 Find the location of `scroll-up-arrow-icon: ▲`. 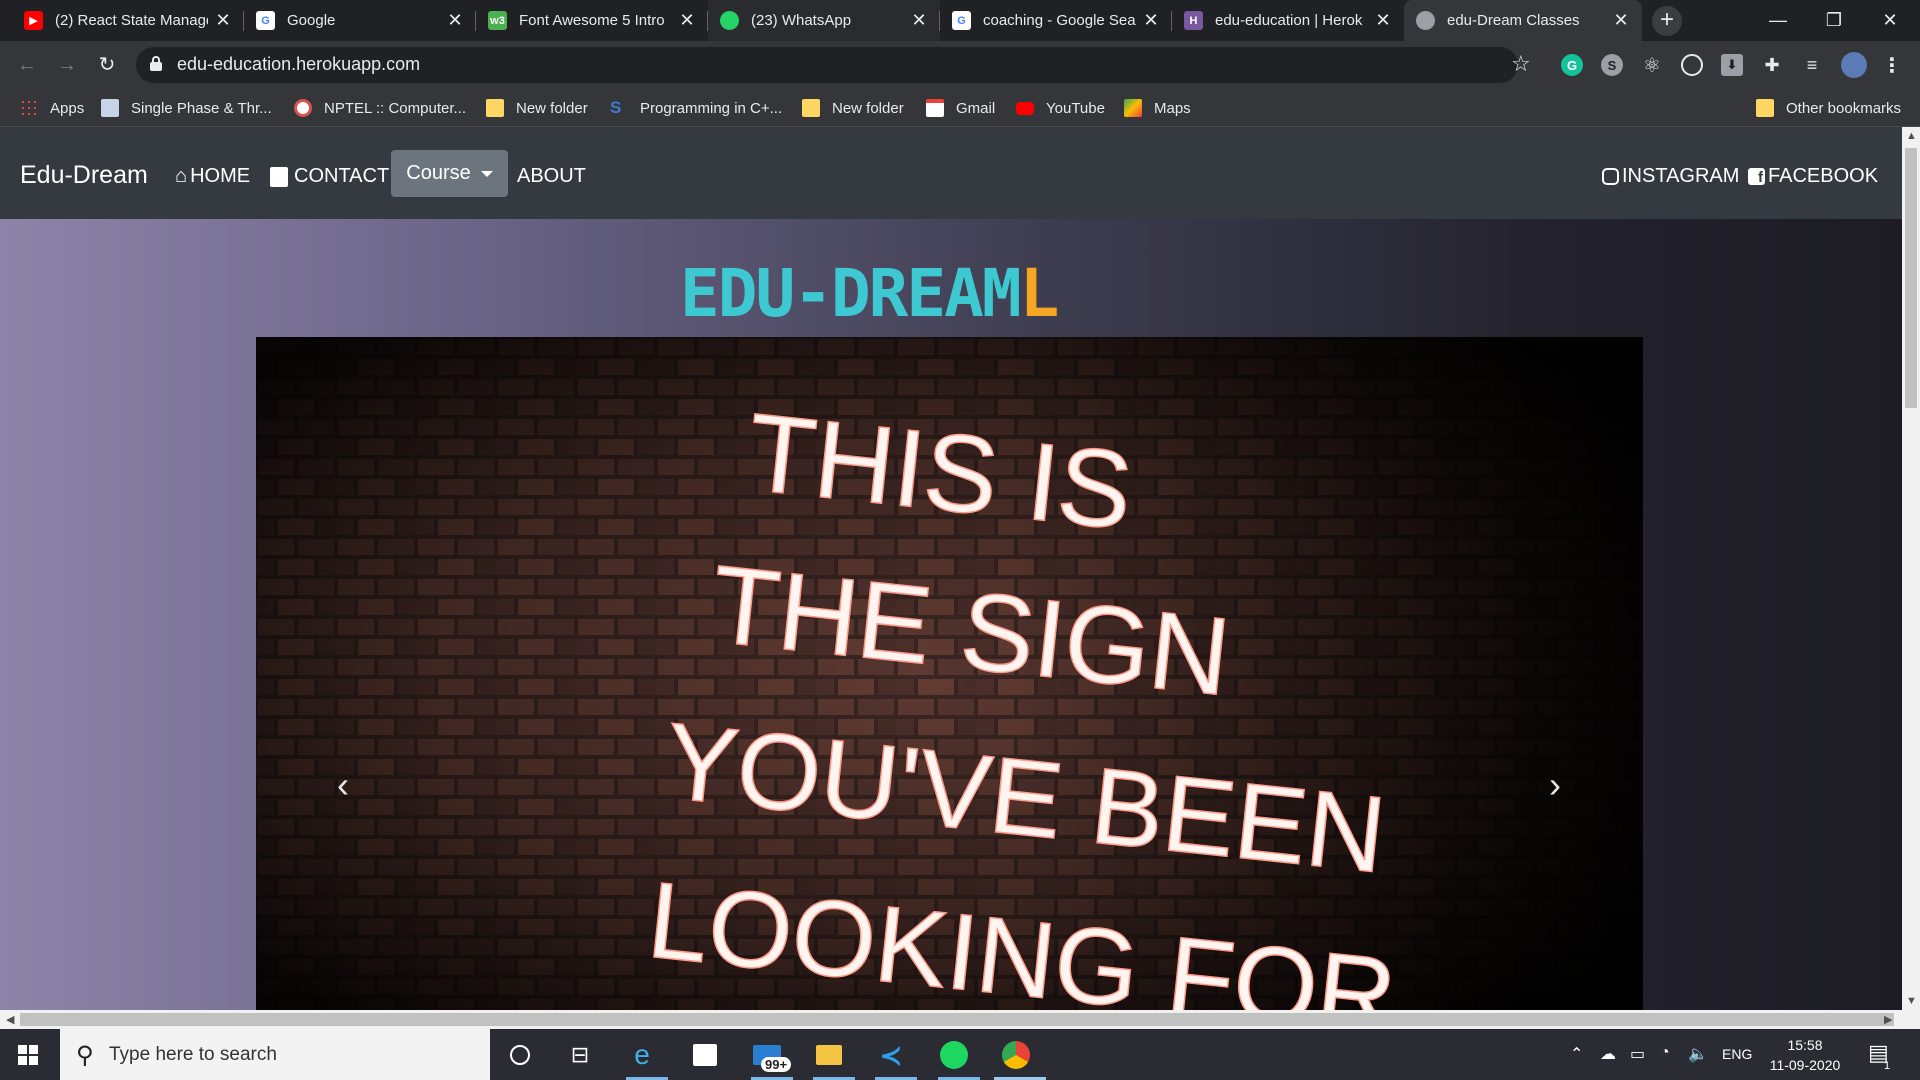

scroll-up-arrow-icon: ▲ is located at coordinates (1911, 136).